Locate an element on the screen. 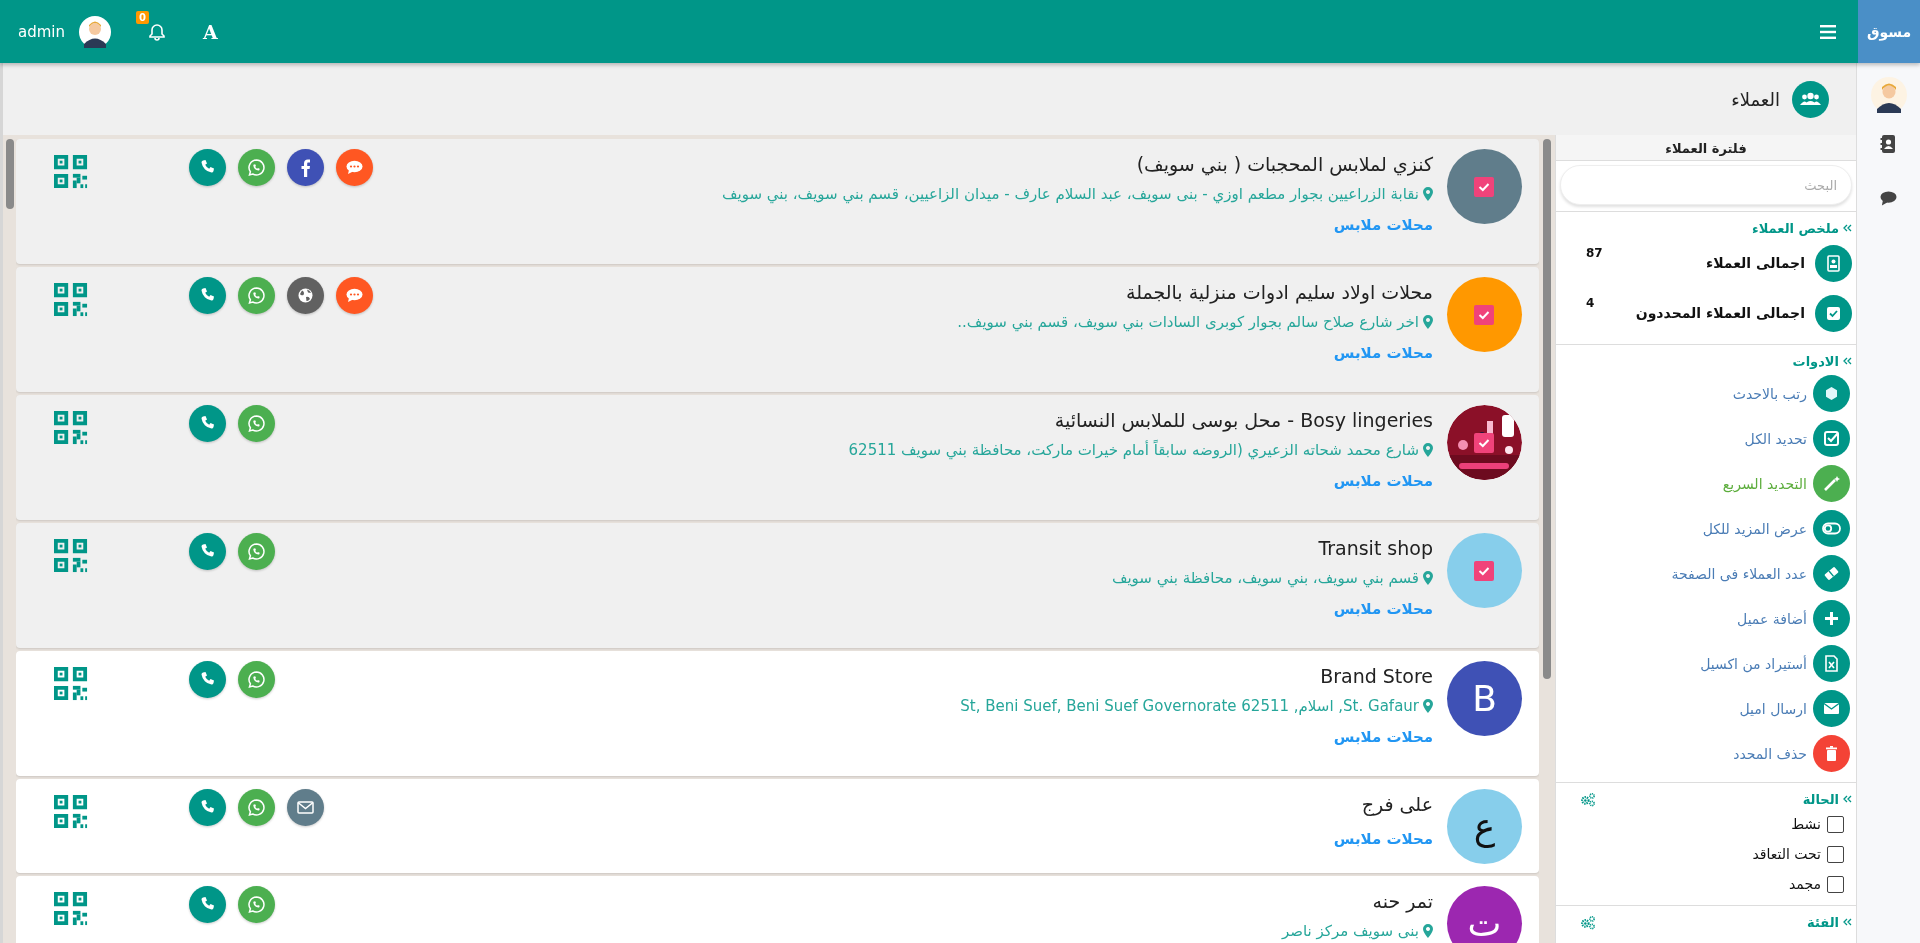 This screenshot has height=943, width=1920. notification-count: 0 is located at coordinates (142, 17).